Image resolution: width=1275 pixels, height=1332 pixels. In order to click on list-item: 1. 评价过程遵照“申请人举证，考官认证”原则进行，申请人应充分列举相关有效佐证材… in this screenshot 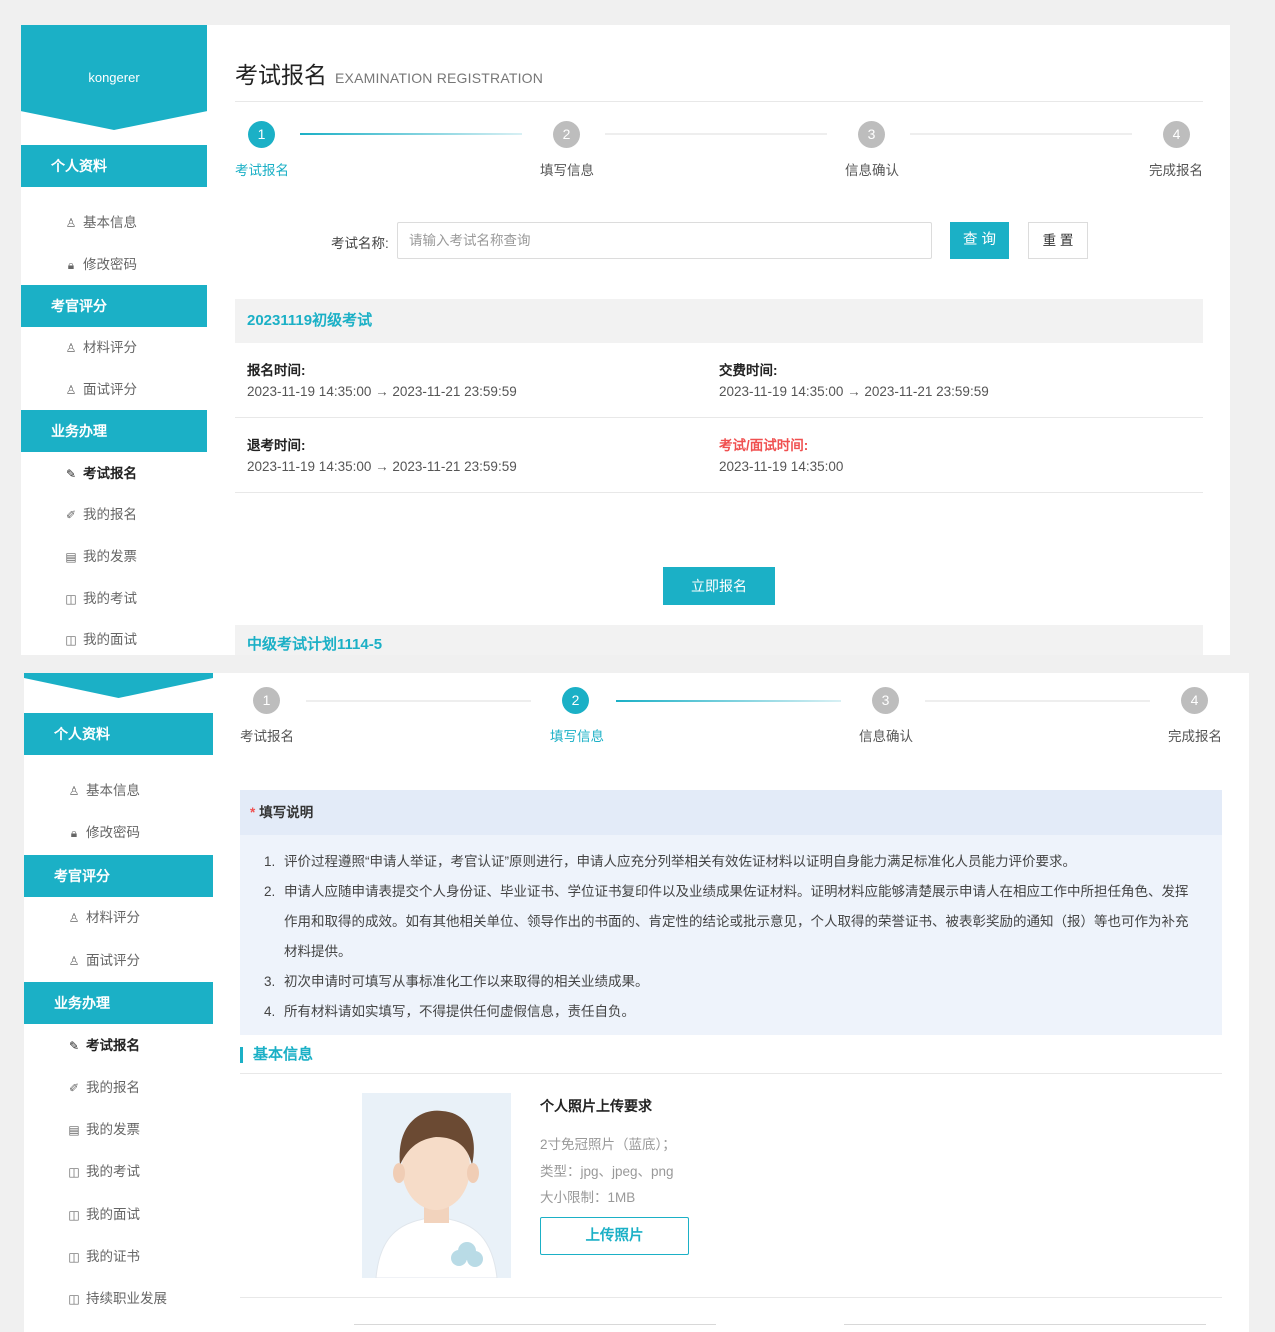, I will do `click(670, 861)`.